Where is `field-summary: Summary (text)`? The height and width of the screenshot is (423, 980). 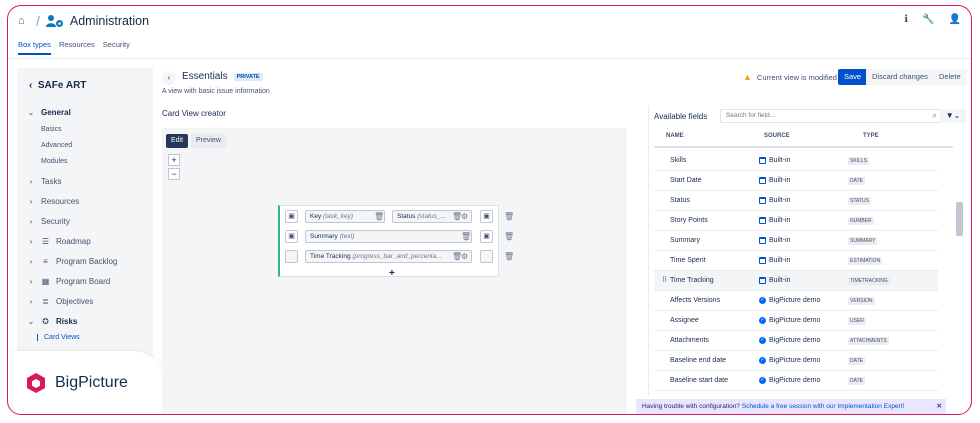
field-summary: Summary (text) is located at coordinates (388, 236).